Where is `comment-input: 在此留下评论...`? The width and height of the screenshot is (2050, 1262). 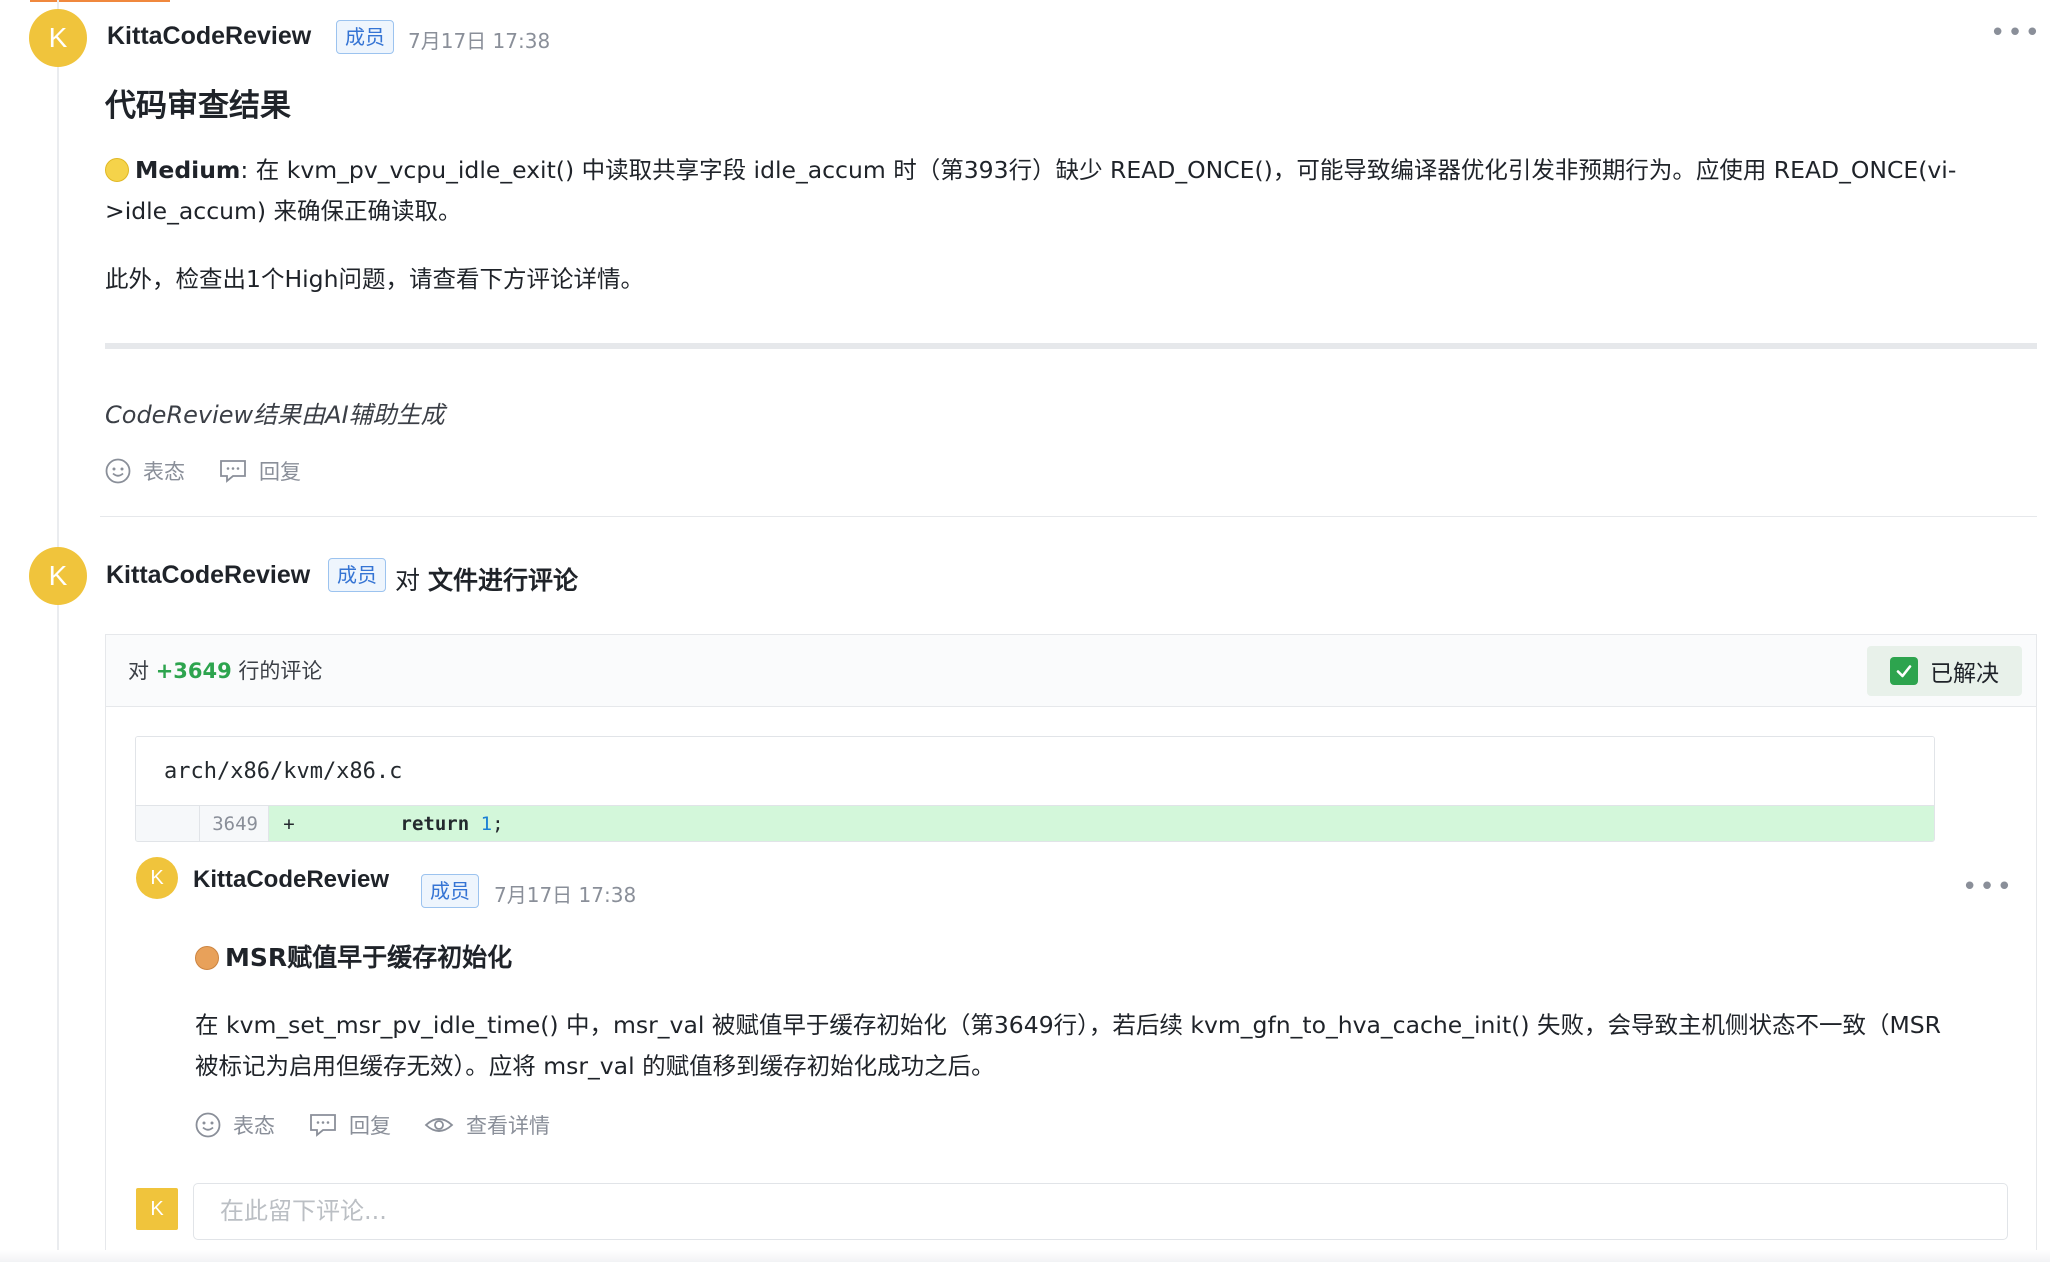
comment-input: 在此留下评论... is located at coordinates (1100, 1211).